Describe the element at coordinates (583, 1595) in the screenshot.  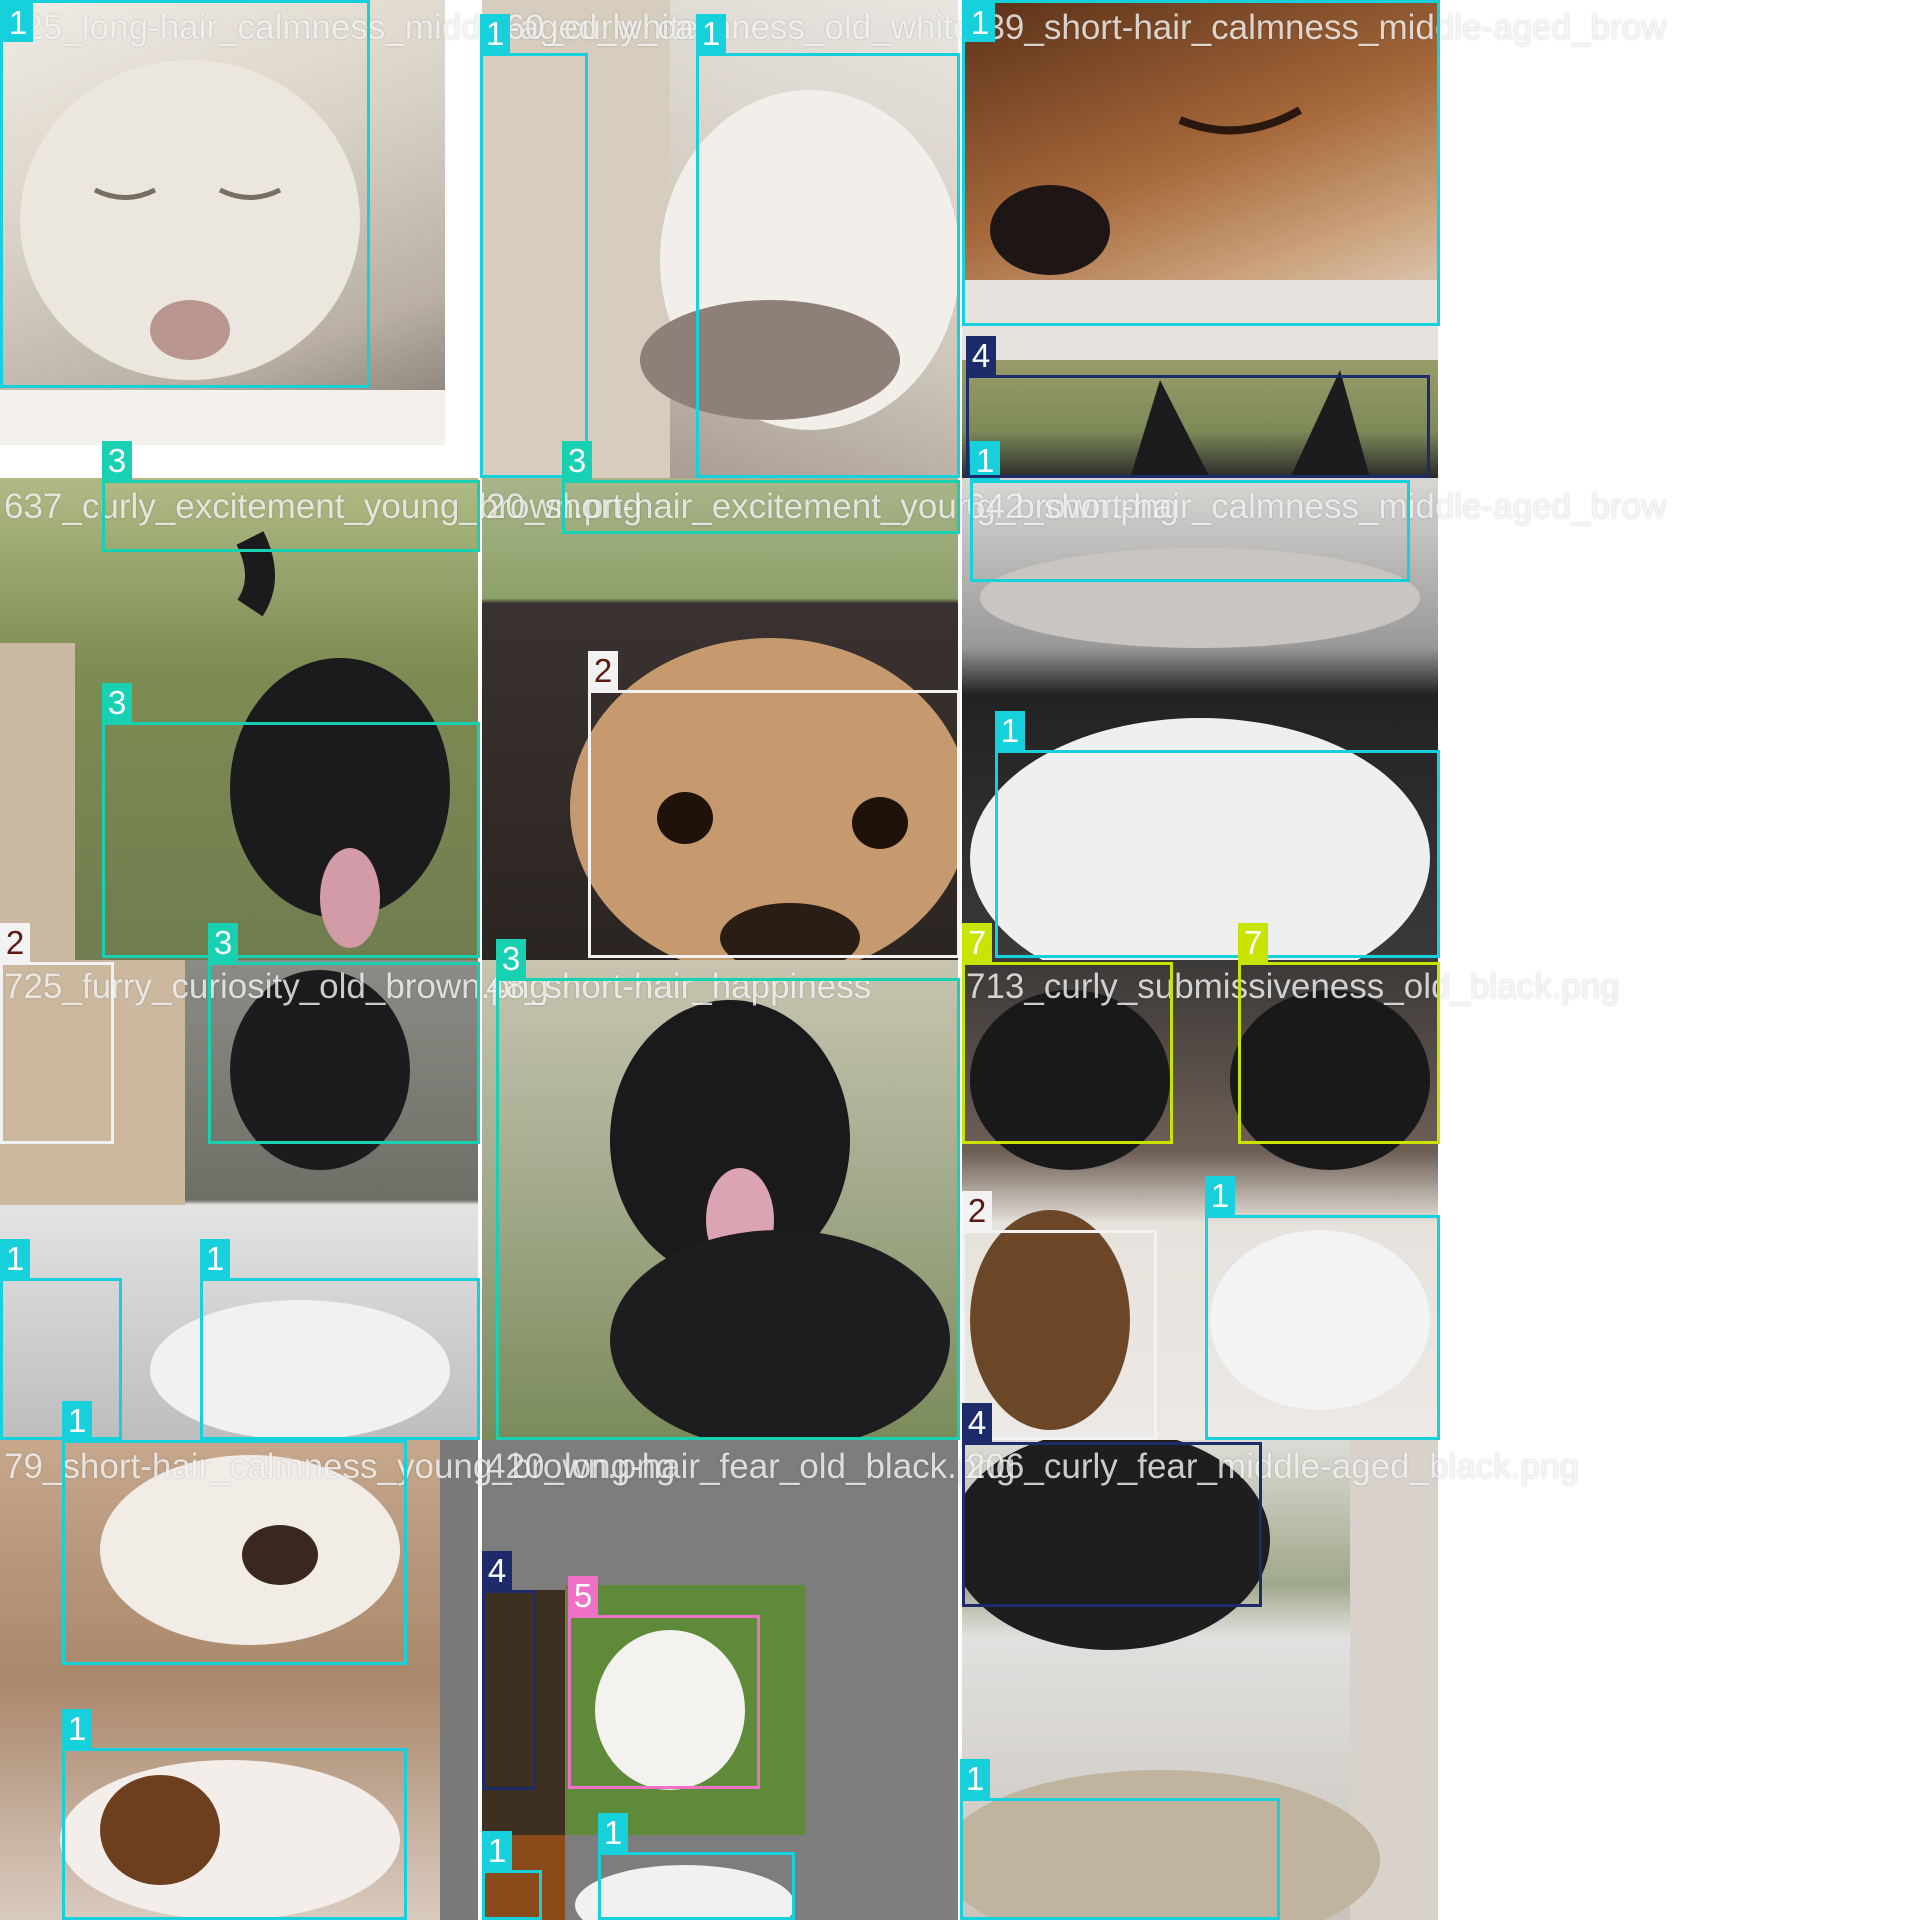
I see `class-label: 5` at that location.